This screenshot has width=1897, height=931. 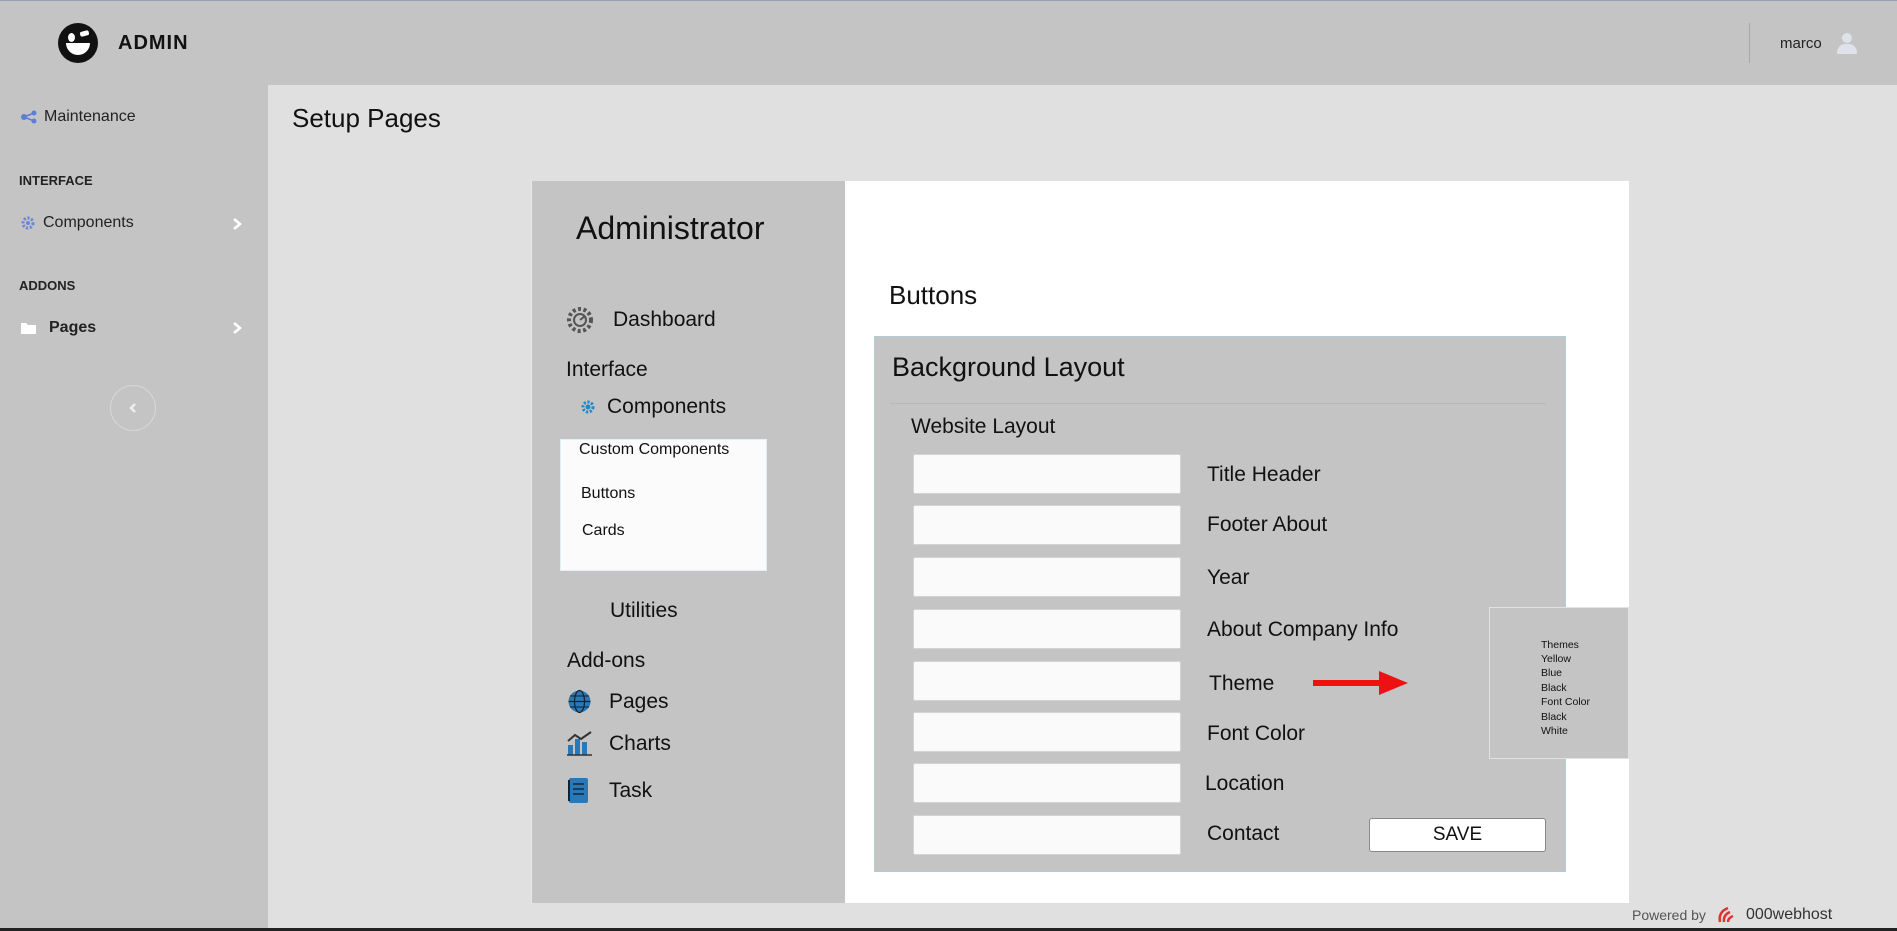 I want to click on brand-name: ADMIN, so click(x=153, y=42).